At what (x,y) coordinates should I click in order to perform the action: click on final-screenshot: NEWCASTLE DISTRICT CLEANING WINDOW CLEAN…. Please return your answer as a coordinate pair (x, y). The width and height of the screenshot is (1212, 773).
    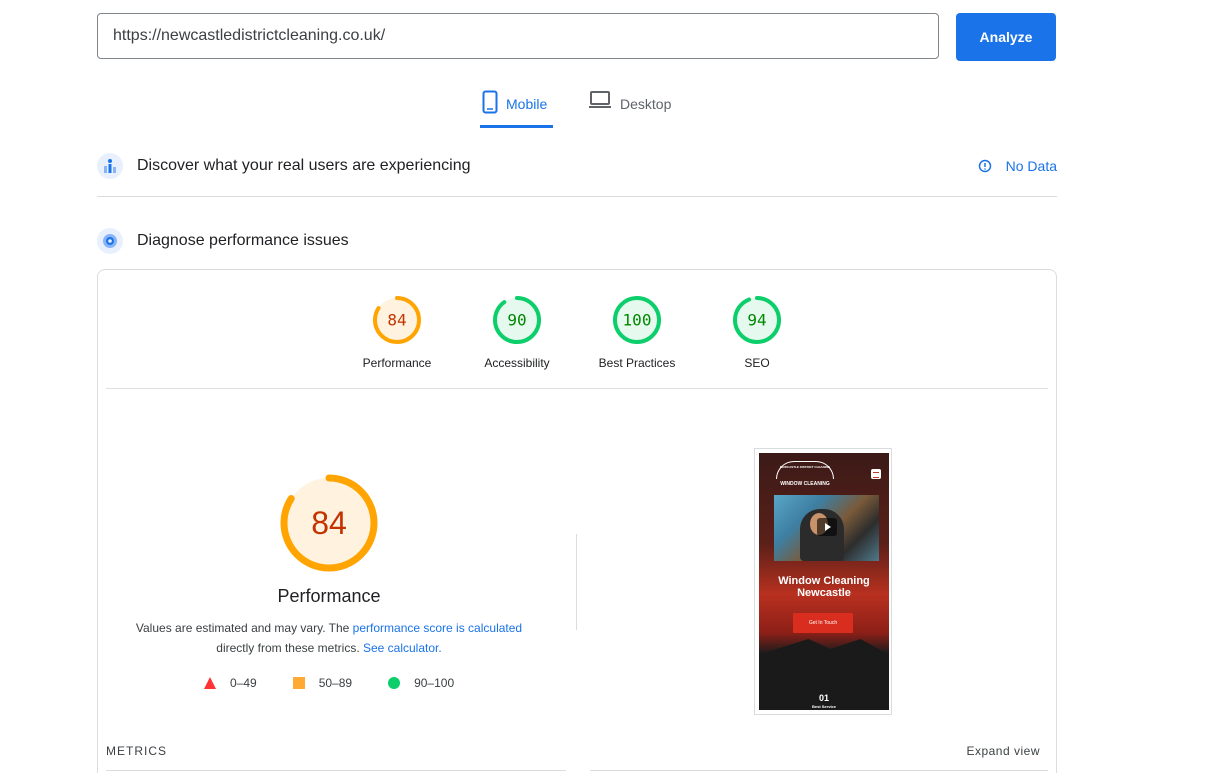
    Looking at the image, I should click on (823, 581).